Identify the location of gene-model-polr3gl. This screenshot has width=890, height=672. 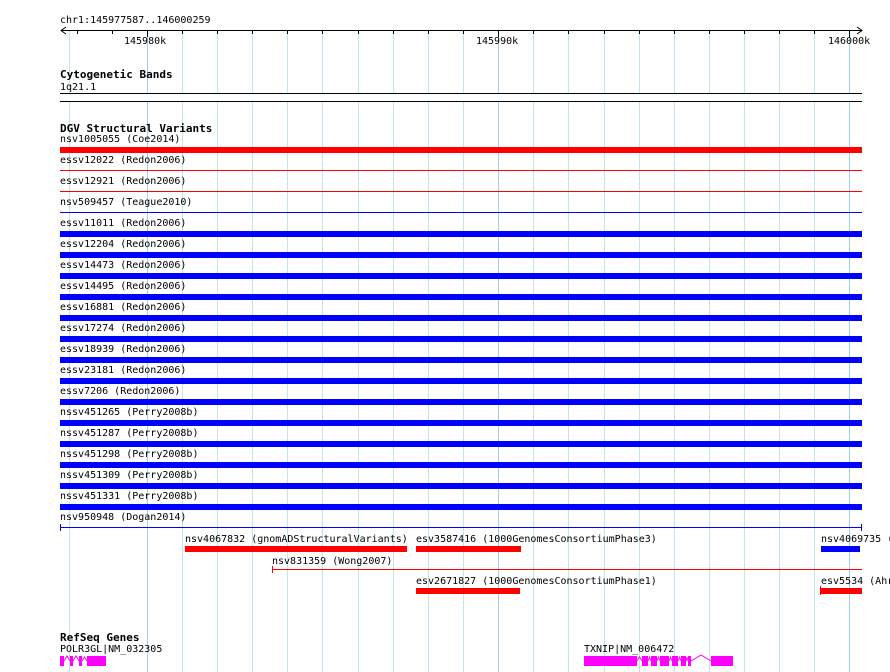
(83, 660).